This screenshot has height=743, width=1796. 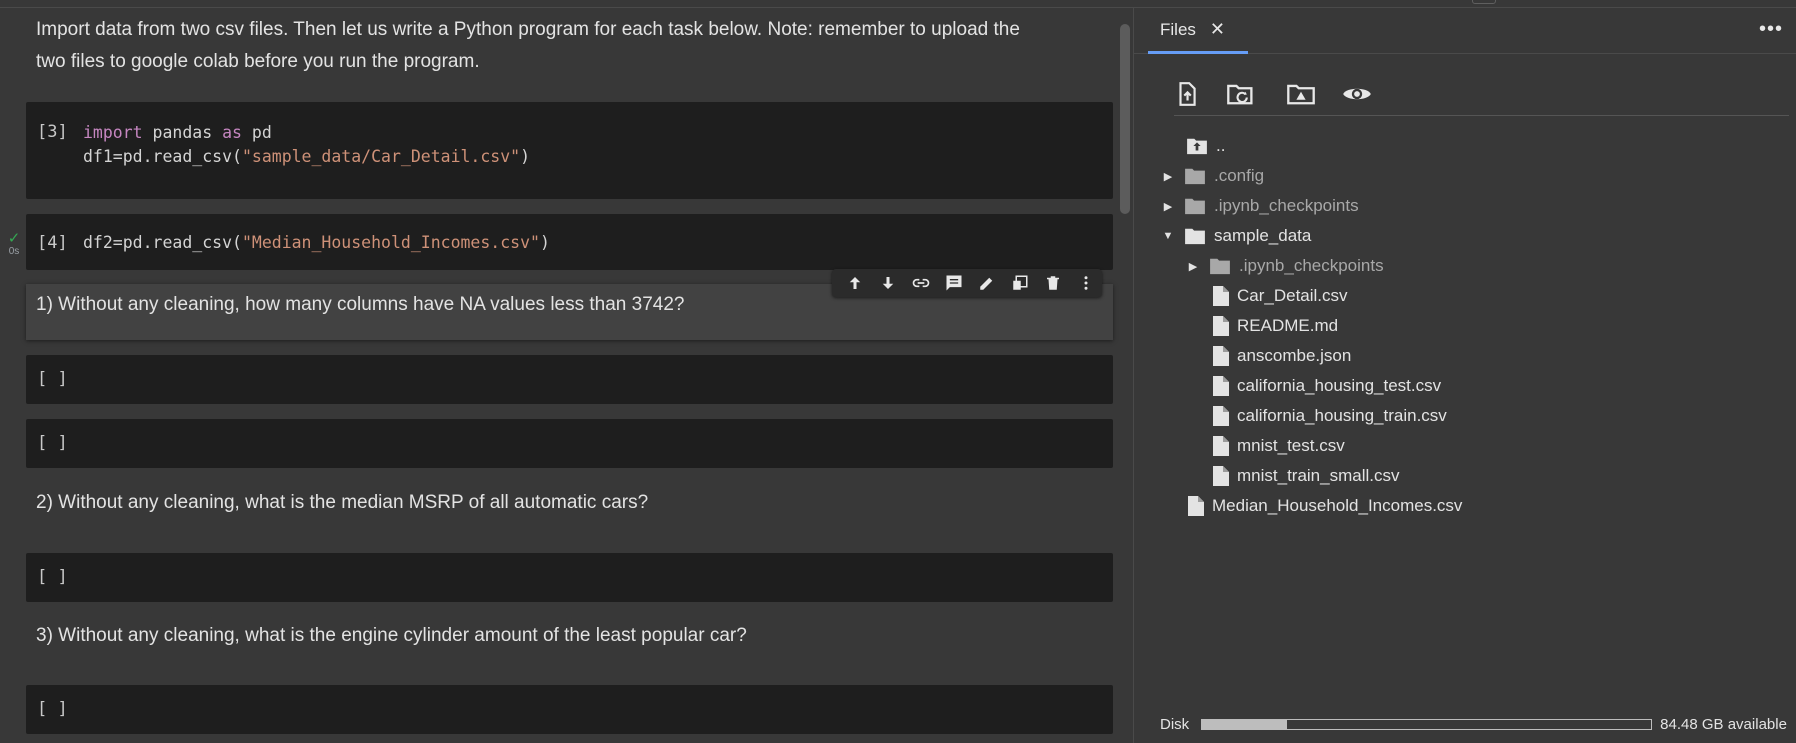 What do you see at coordinates (887, 283) in the screenshot?
I see `arrow-down-icon` at bounding box center [887, 283].